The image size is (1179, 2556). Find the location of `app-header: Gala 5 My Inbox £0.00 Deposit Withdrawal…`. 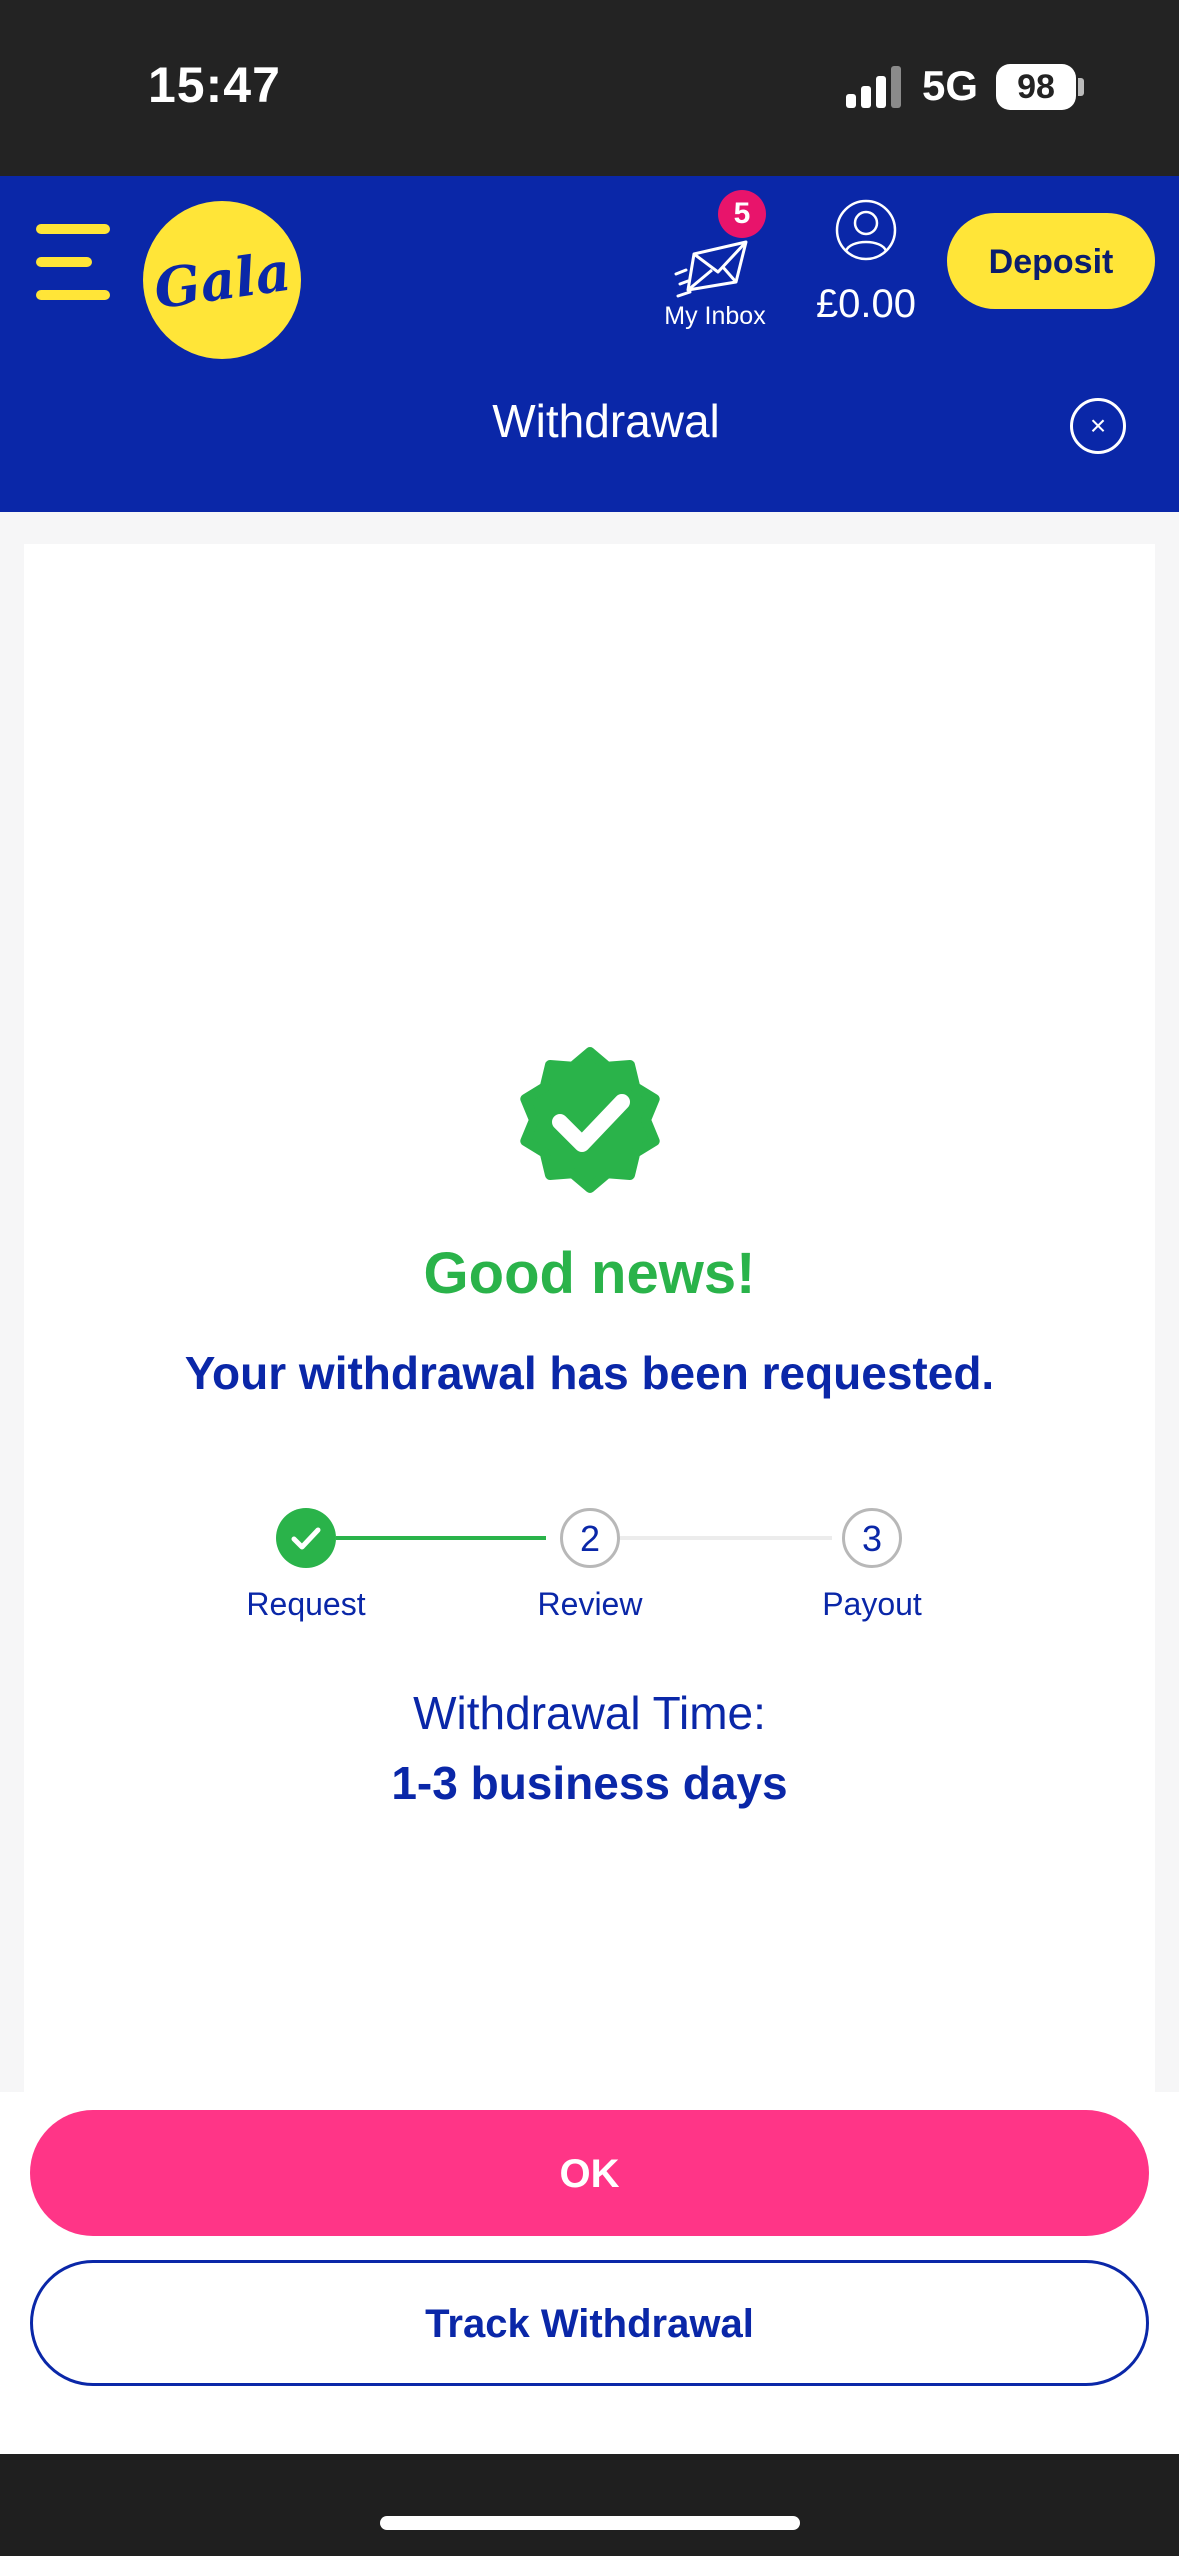

app-header: Gala 5 My Inbox £0.00 Deposit Withdrawal… is located at coordinates (589, 344).